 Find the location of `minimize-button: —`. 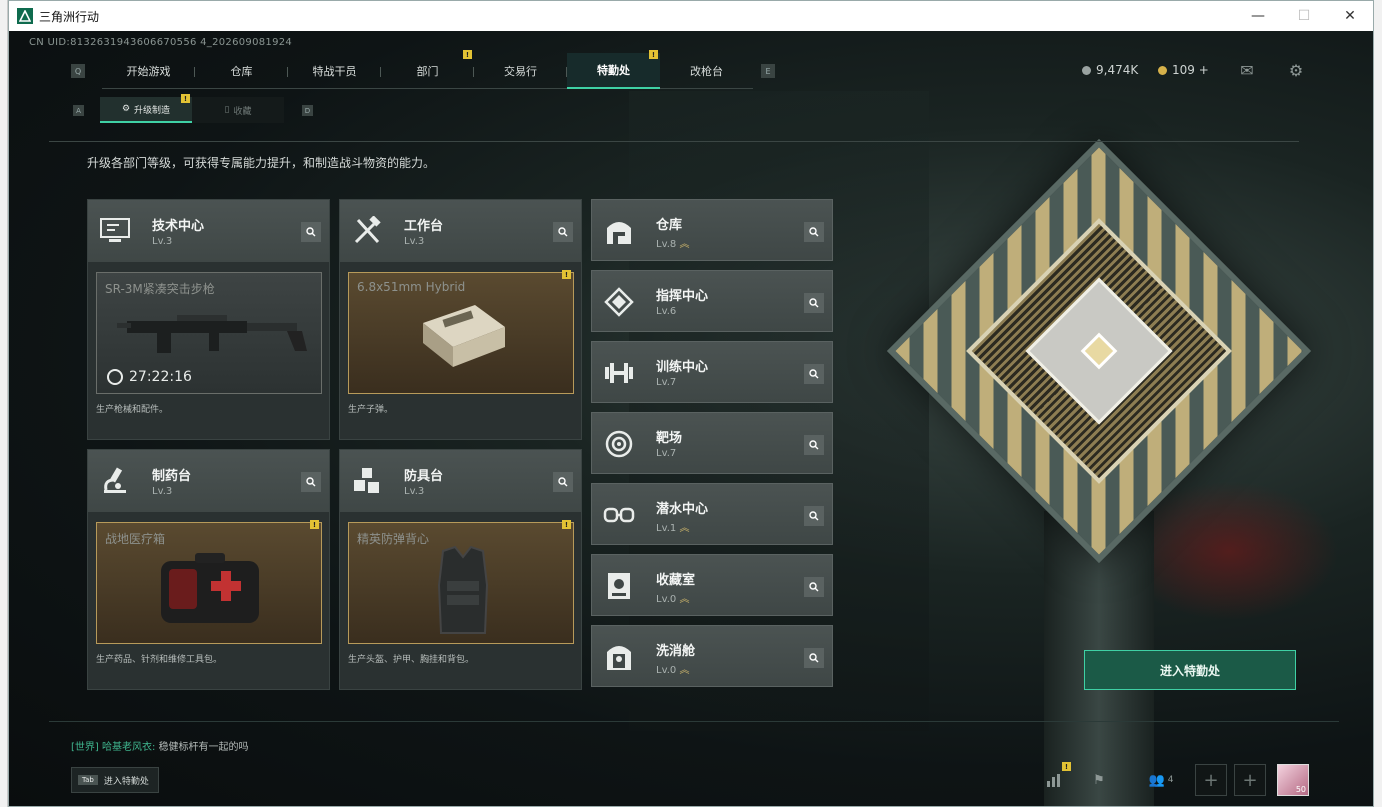

minimize-button: — is located at coordinates (1258, 16).